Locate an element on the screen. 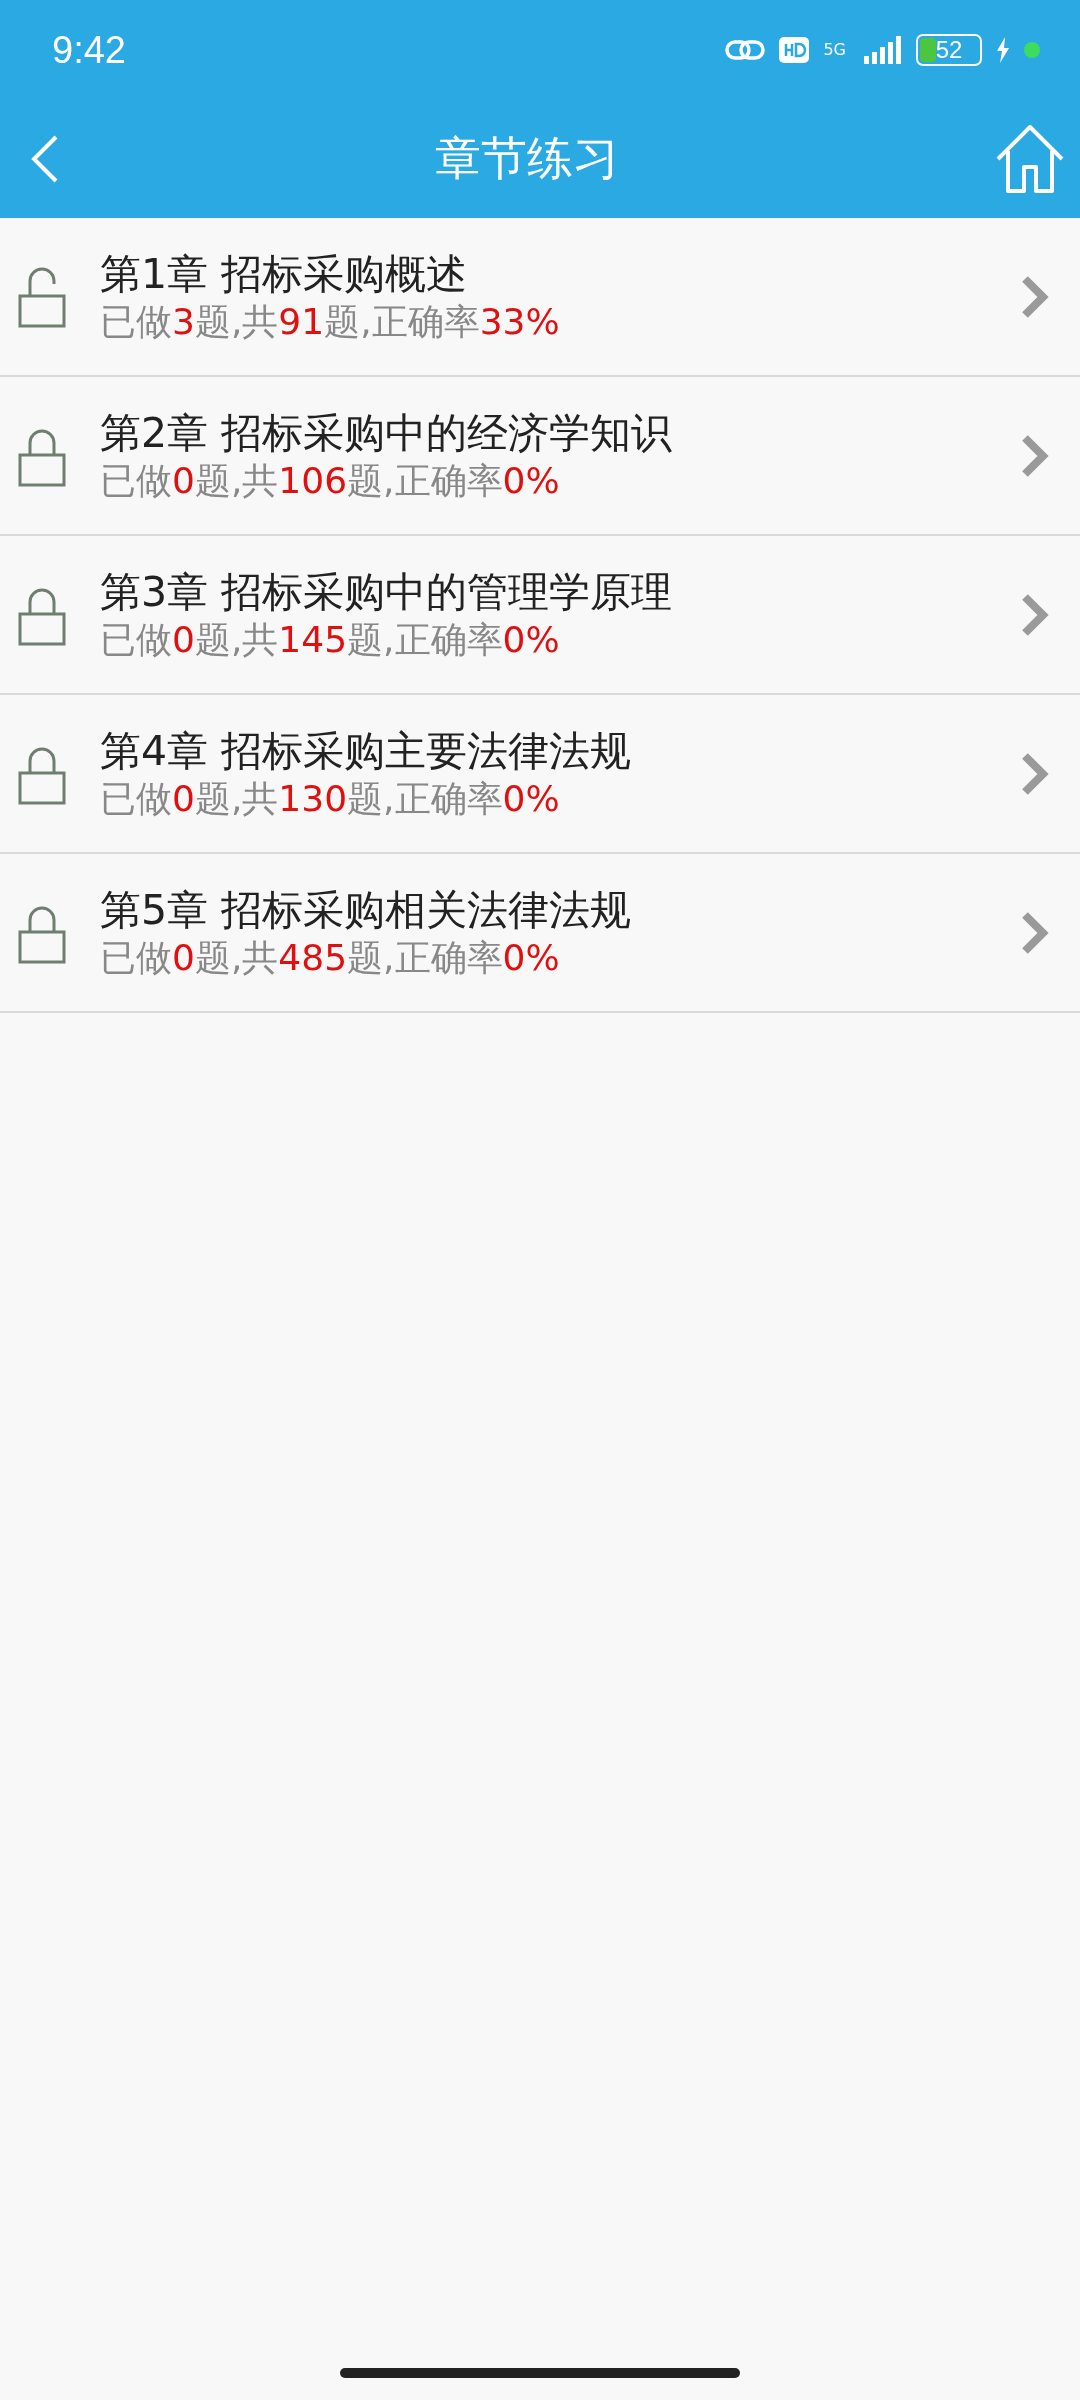  page-title: 章节练习 is located at coordinates (527, 158).